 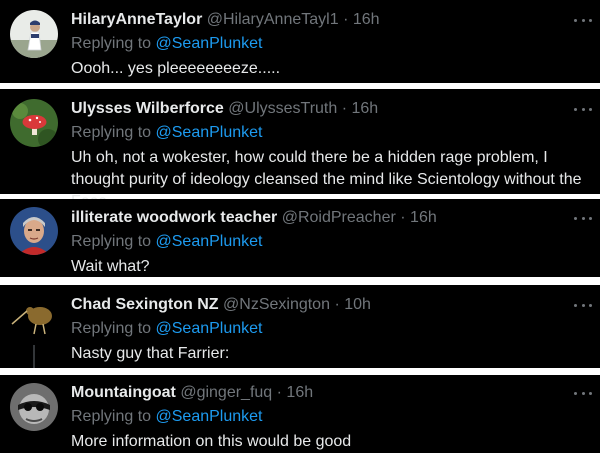 I want to click on user-handle: @ginger_fuq, so click(x=226, y=392).